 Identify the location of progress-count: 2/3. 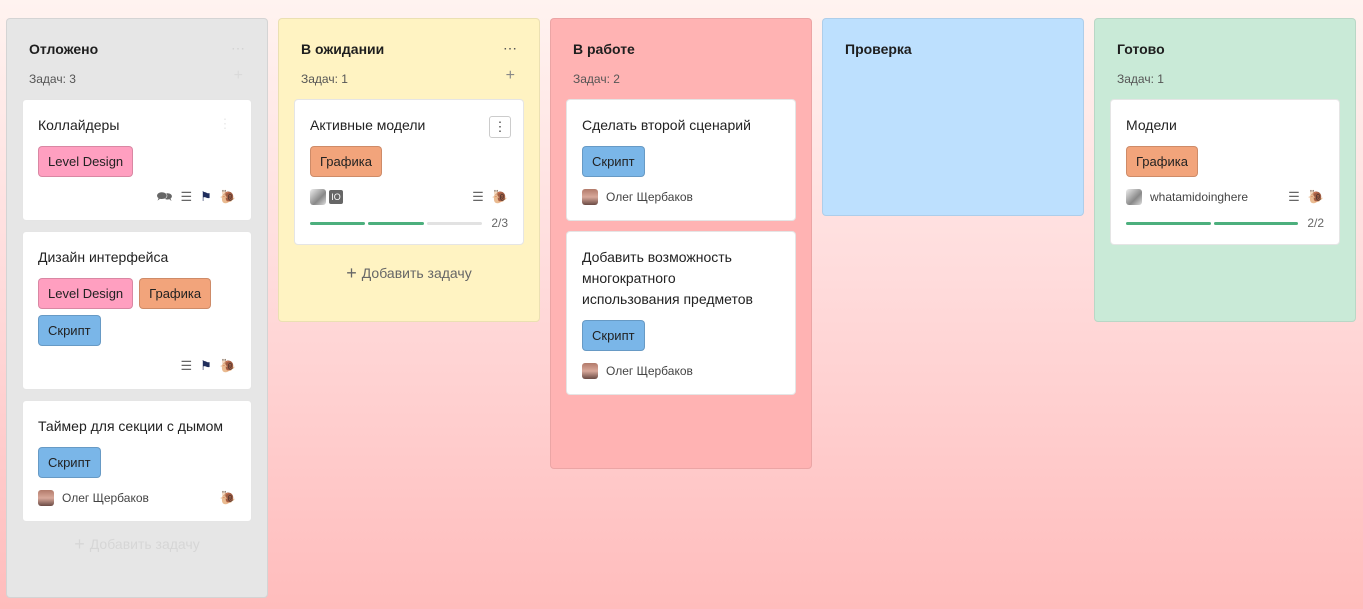
(499, 223).